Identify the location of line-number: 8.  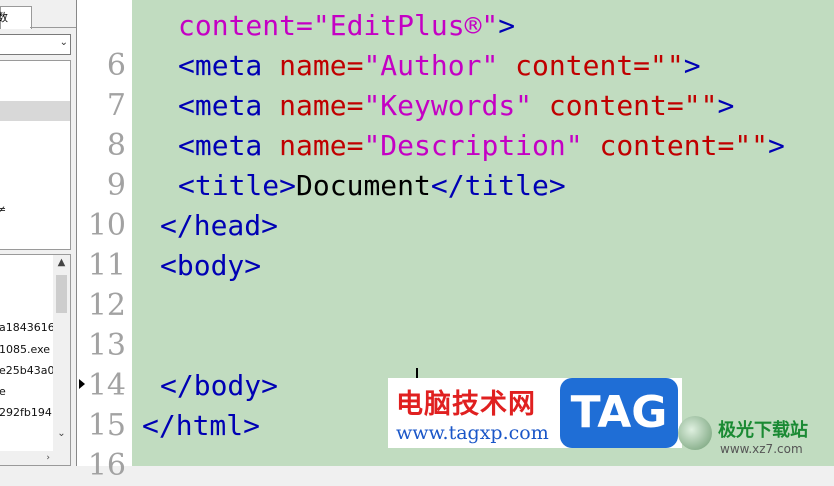
(116, 145).